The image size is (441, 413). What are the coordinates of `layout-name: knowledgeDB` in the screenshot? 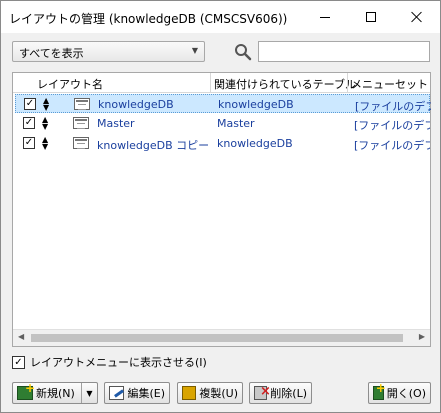 It's located at (136, 104).